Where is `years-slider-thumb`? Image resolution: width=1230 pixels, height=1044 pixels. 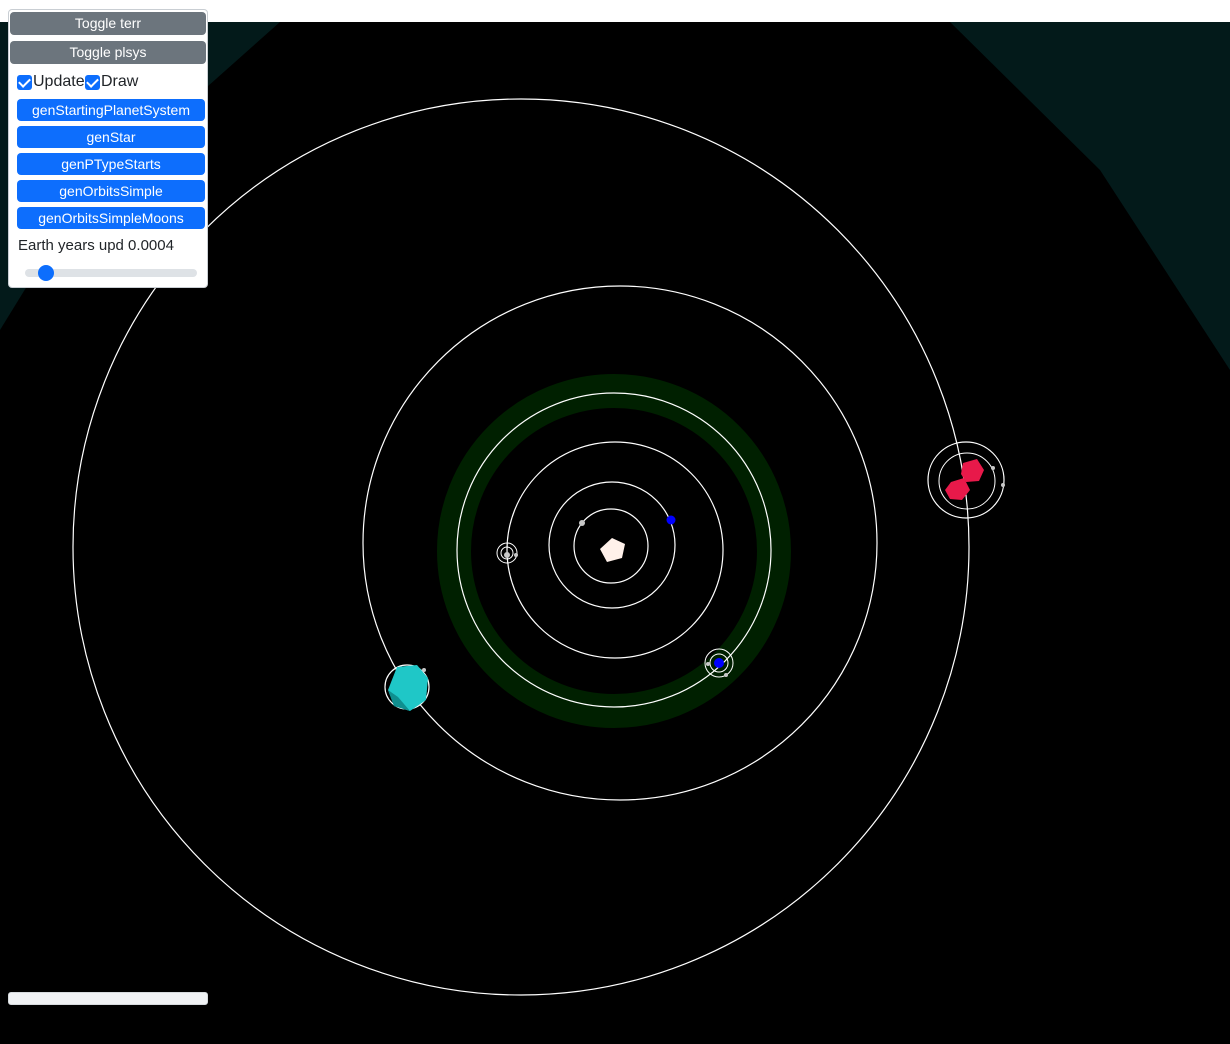 years-slider-thumb is located at coordinates (45, 273).